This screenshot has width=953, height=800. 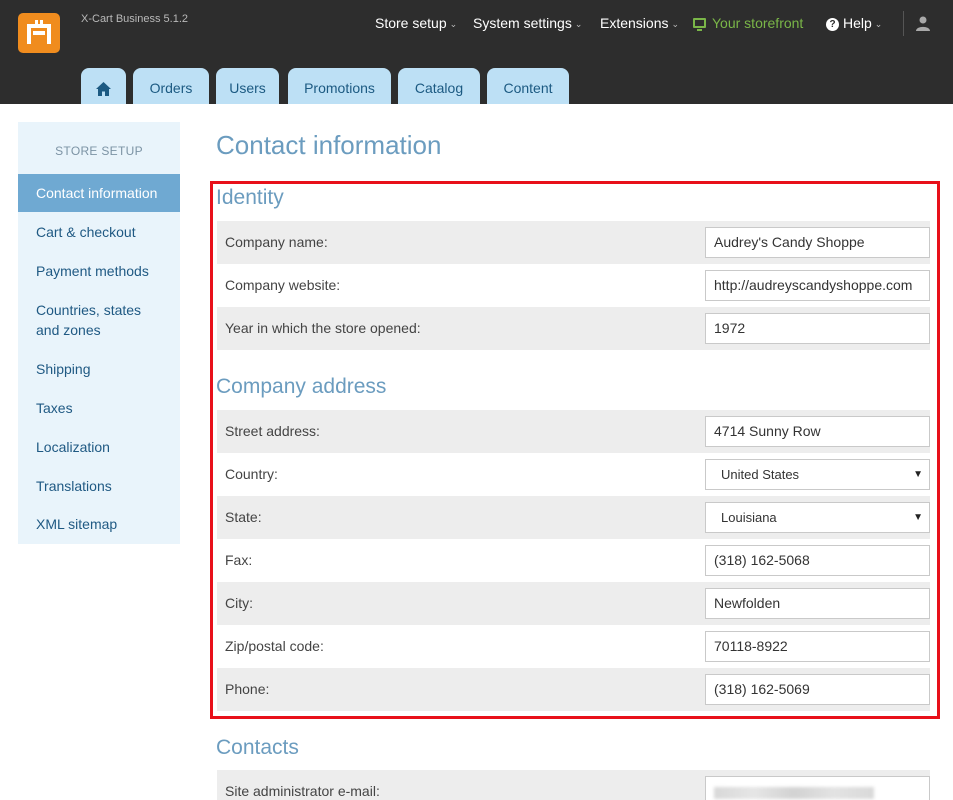 What do you see at coordinates (634, 23) in the screenshot?
I see `nav-extensions-label: Extensions` at bounding box center [634, 23].